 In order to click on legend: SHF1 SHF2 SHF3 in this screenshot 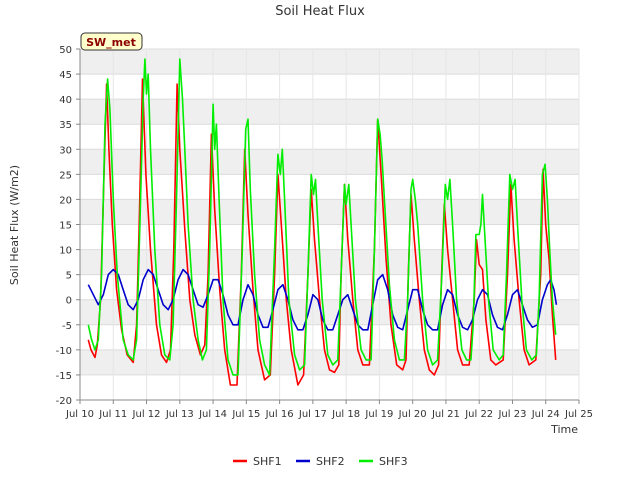, I will do `click(320, 461)`.